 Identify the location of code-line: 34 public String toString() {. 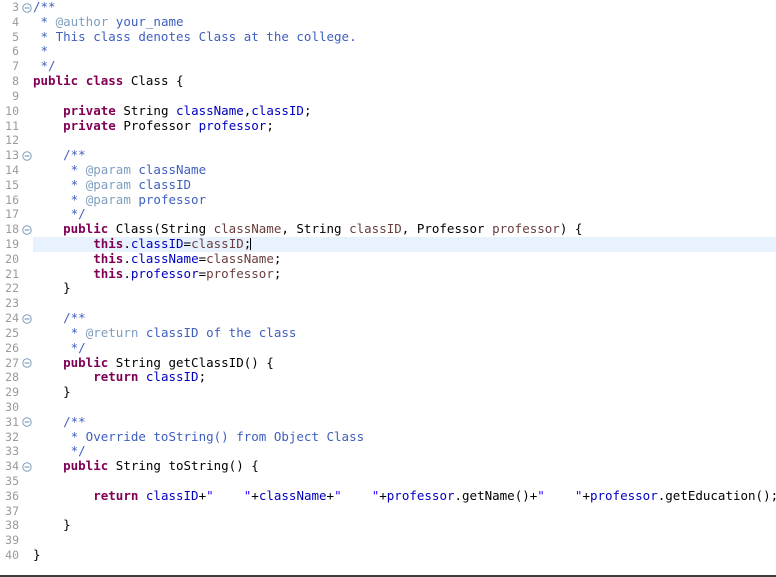
(388, 466).